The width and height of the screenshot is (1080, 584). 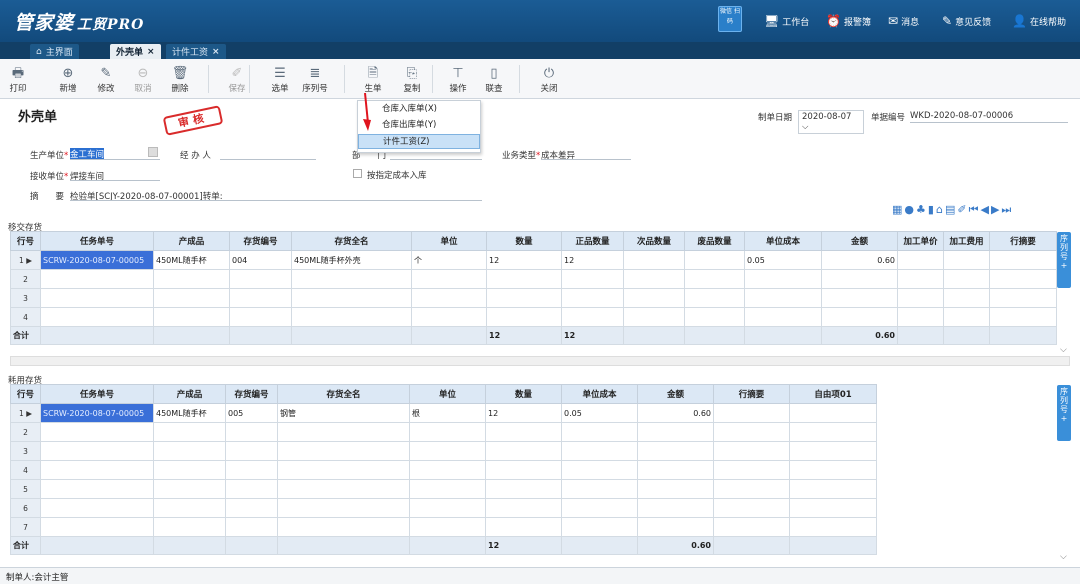 What do you see at coordinates (833, 394) in the screenshot?
I see `column-header: 自由项01` at bounding box center [833, 394].